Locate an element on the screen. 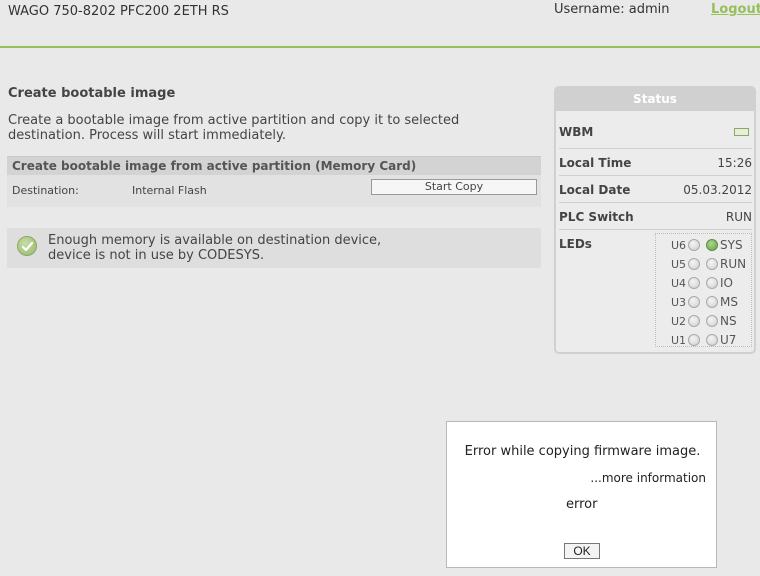  ok-button: OK is located at coordinates (582, 551).